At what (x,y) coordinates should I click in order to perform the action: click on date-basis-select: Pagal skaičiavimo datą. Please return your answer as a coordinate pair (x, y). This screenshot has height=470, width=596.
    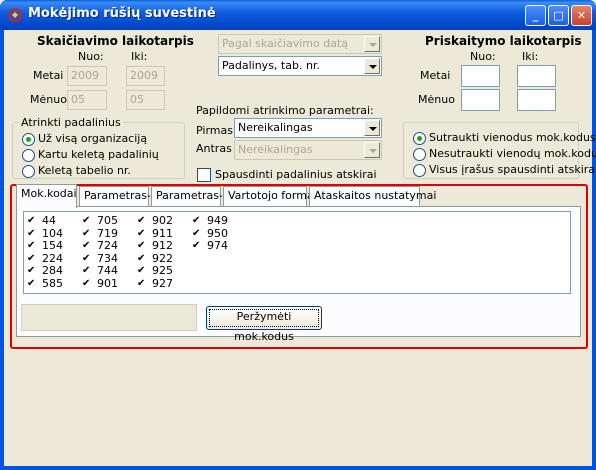
    Looking at the image, I should click on (300, 44).